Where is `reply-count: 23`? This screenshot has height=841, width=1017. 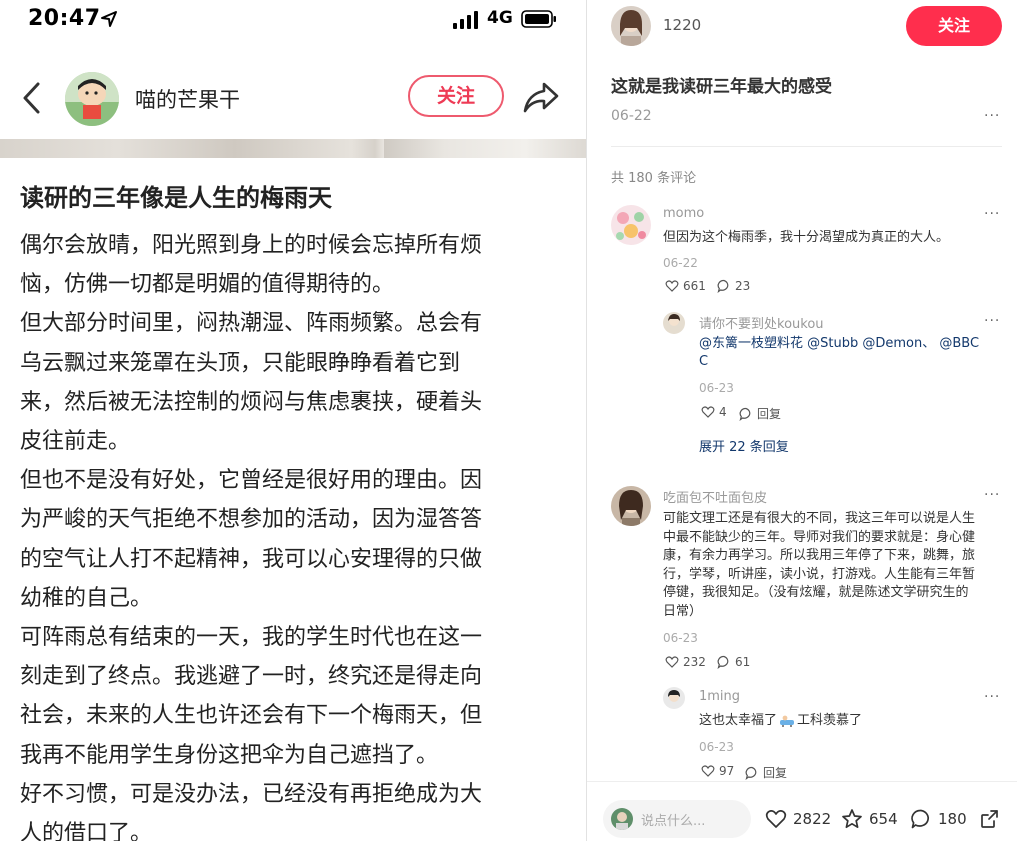 reply-count: 23 is located at coordinates (743, 286).